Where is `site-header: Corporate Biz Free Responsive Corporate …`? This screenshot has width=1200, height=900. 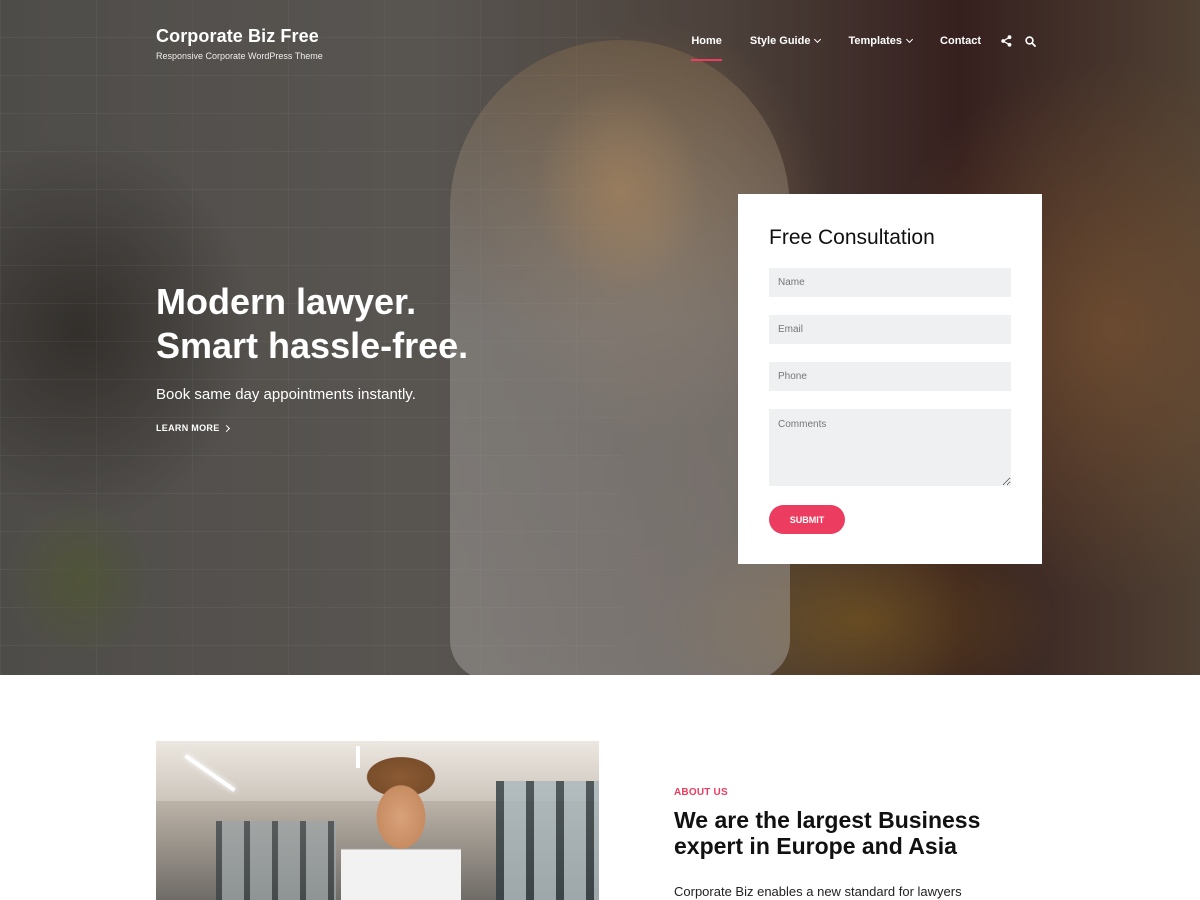 site-header: Corporate Biz Free Responsive Corporate … is located at coordinates (600, 45).